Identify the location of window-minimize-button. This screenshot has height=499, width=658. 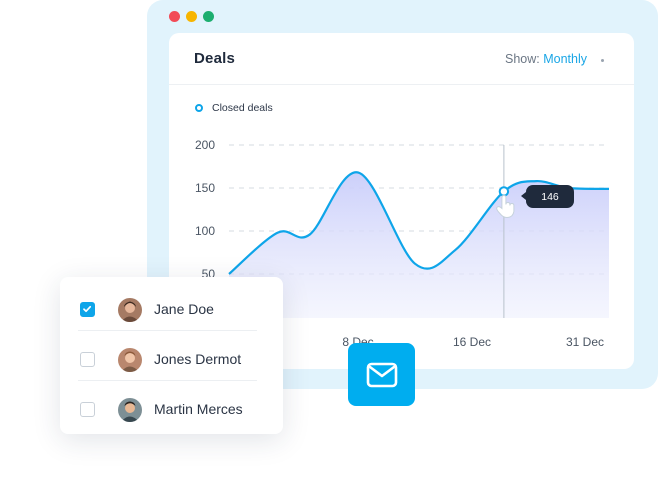
(191, 16).